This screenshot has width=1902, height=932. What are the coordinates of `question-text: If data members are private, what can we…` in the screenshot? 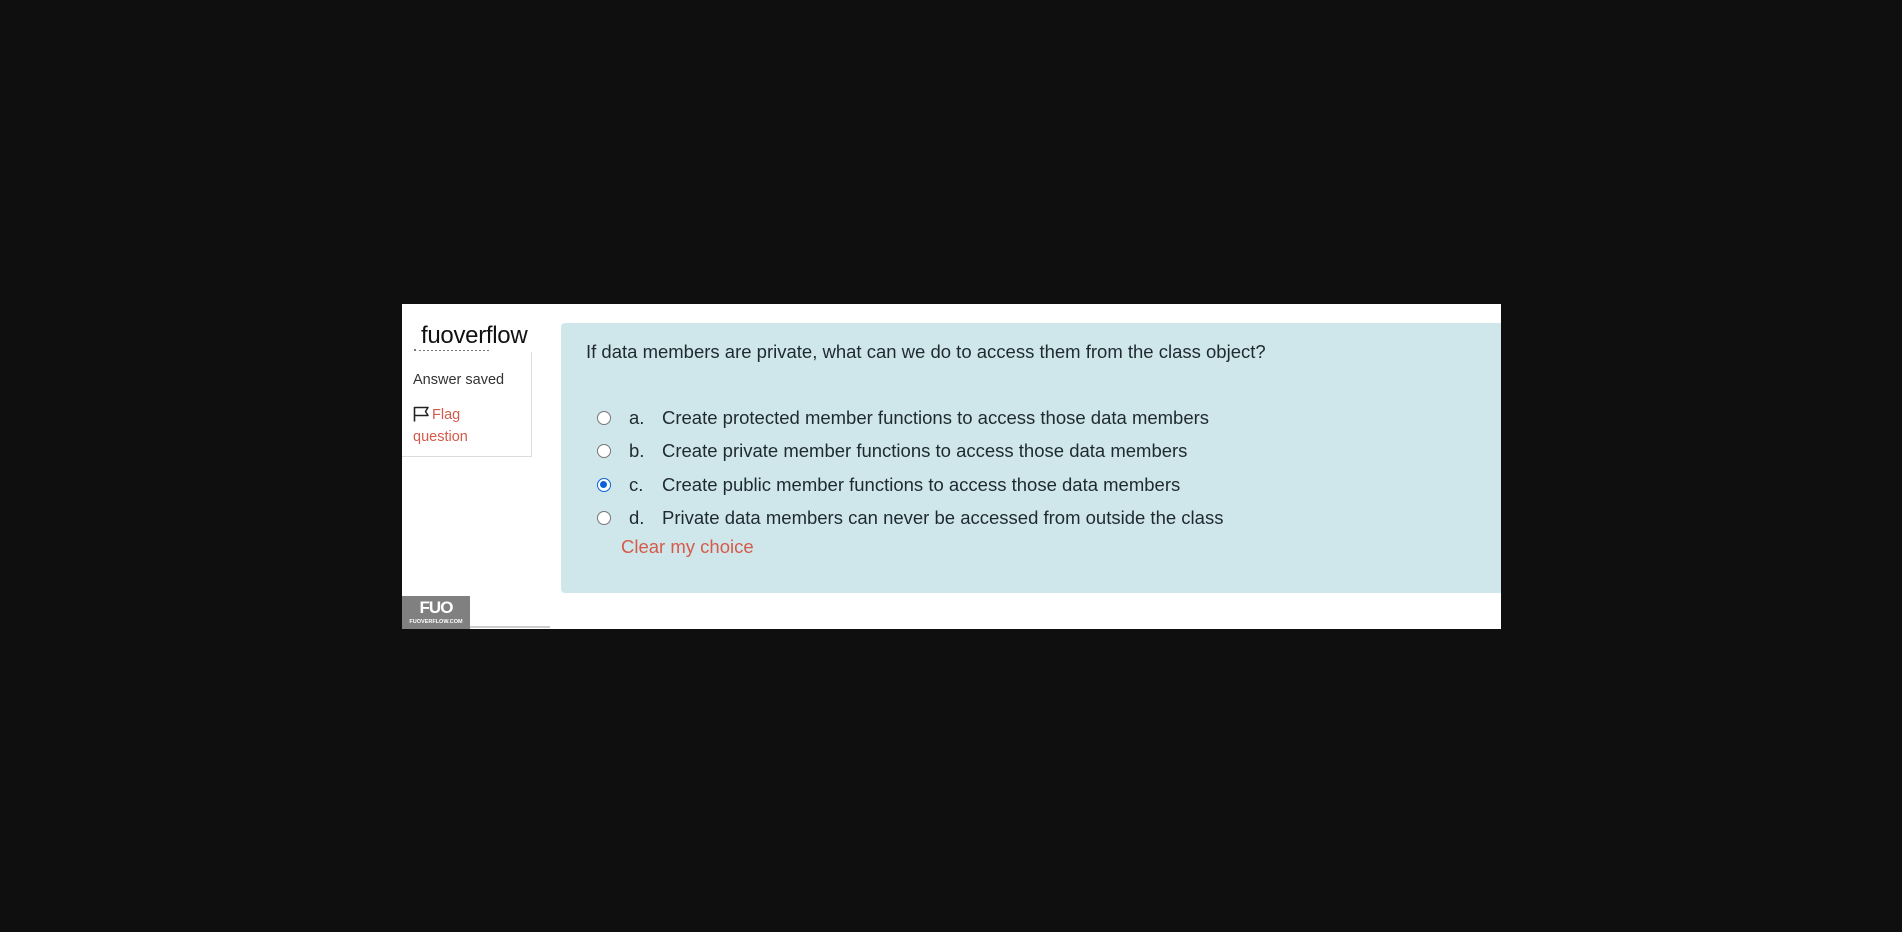 It's located at (926, 351).